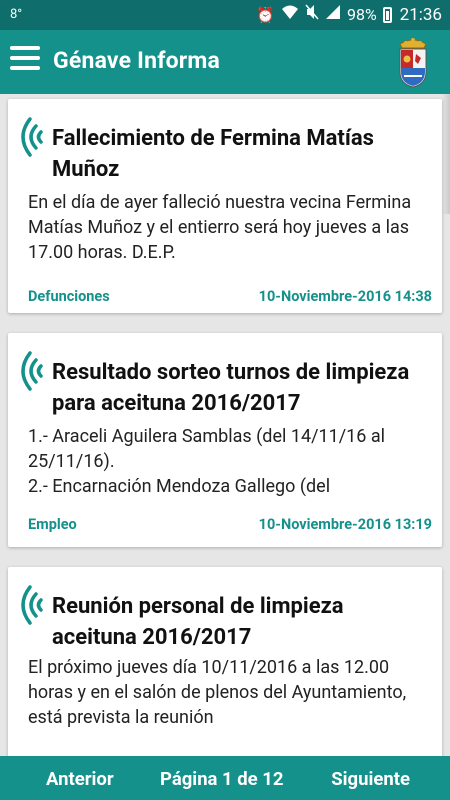 Image resolution: width=450 pixels, height=800 pixels. Describe the element at coordinates (370, 779) in the screenshot. I see `next-button: Siguiente` at that location.